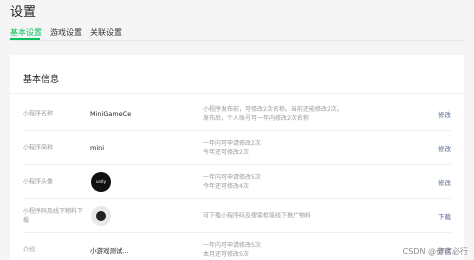  Describe the element at coordinates (38, 113) in the screenshot. I see `row-label: 小程序名称` at that location.